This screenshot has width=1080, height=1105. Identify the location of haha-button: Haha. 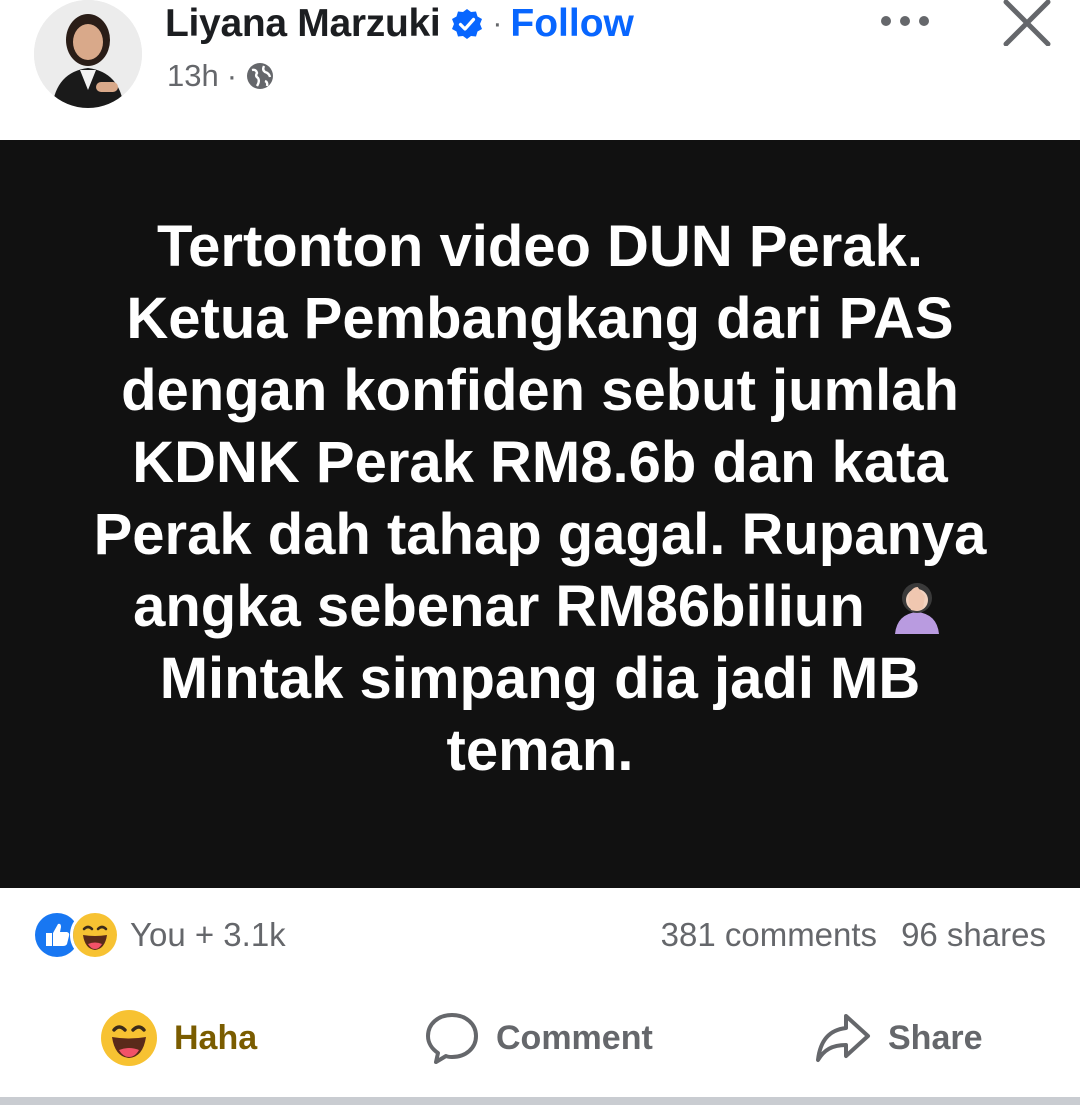
(178, 1038).